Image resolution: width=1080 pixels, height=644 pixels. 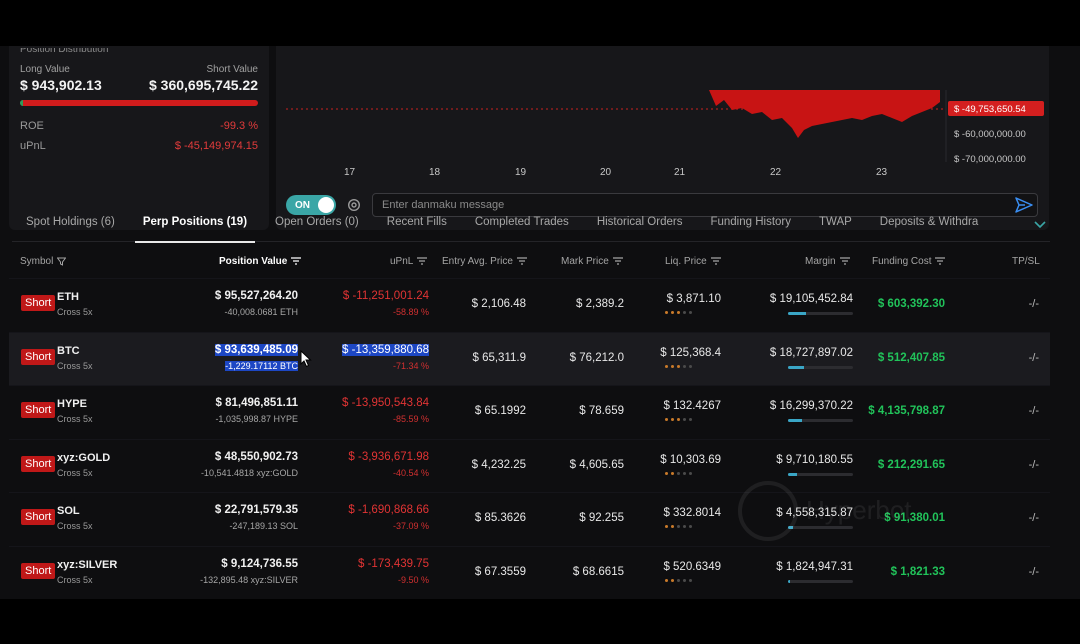 I want to click on symbol-name: xyz:SILVER, so click(x=87, y=565).